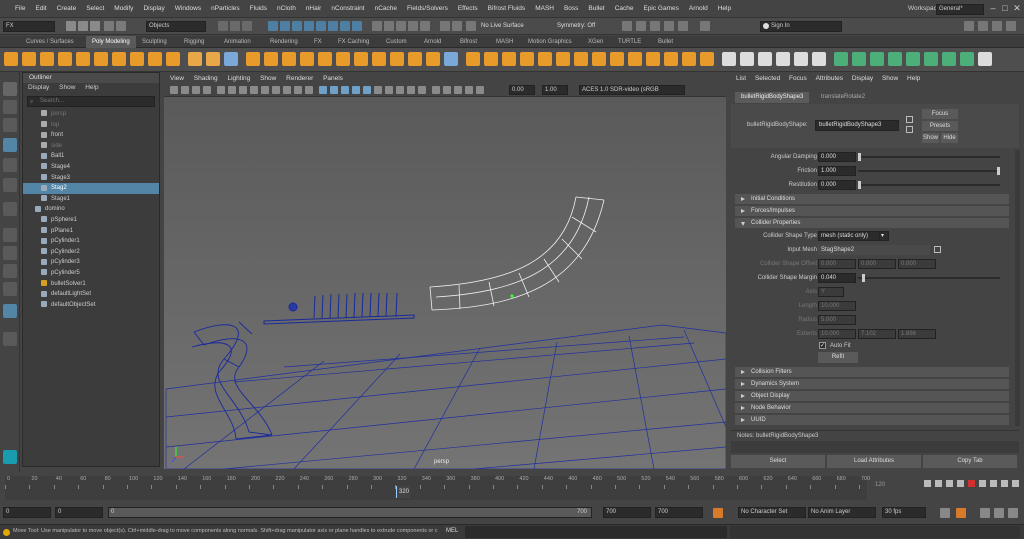  Describe the element at coordinates (298, 90) in the screenshot. I see `safe-action-icon` at that location.